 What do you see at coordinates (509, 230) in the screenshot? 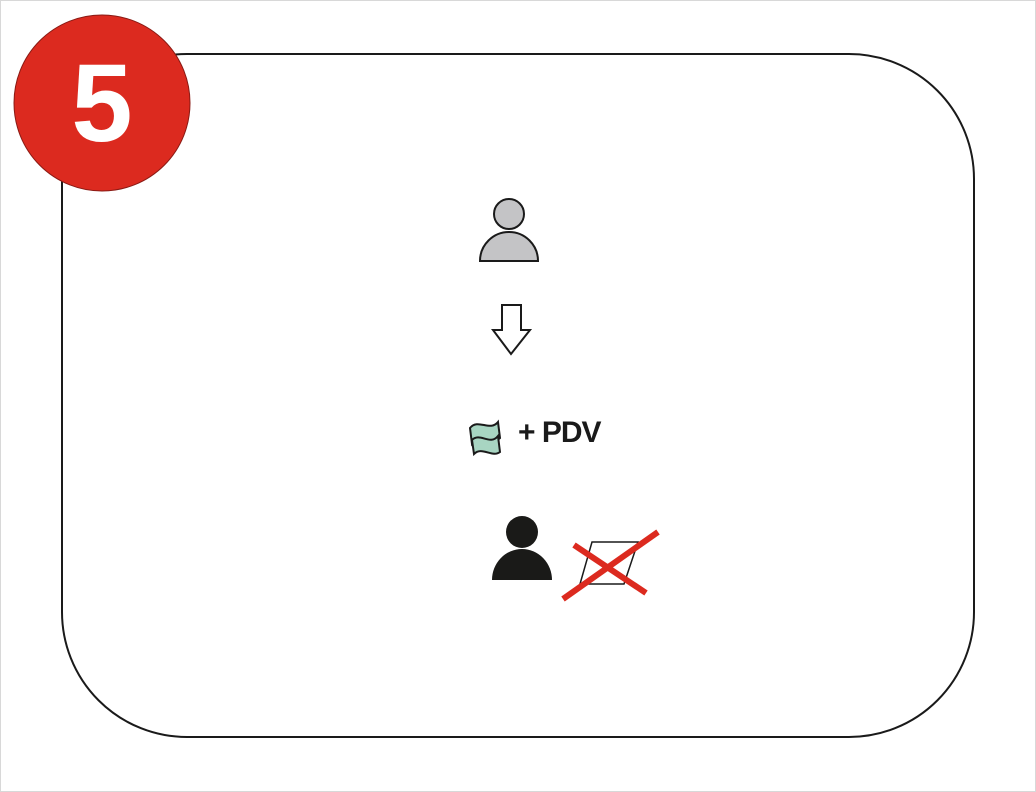
I see `person-icon-gray` at bounding box center [509, 230].